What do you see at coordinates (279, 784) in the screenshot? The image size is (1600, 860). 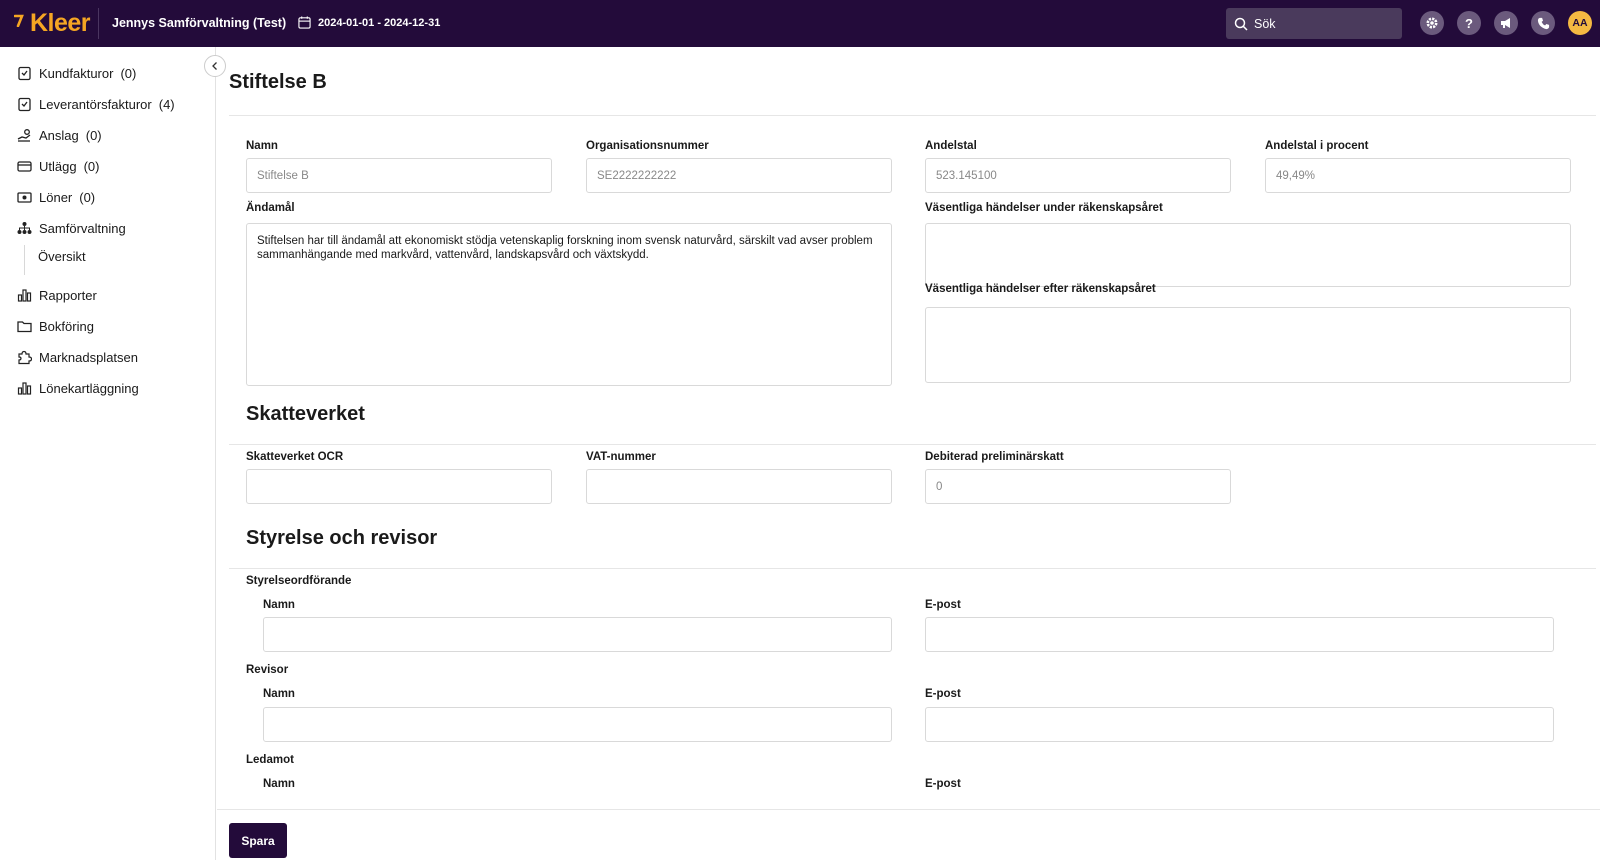 I see `ledamot-namn-label: Namn` at bounding box center [279, 784].